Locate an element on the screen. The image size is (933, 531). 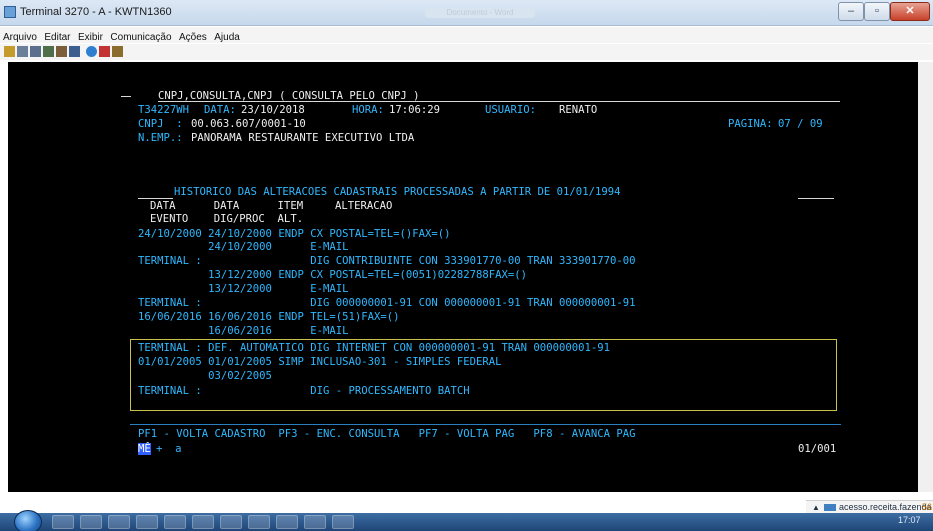
status-cursor: MÊ is located at coordinates (144, 449).